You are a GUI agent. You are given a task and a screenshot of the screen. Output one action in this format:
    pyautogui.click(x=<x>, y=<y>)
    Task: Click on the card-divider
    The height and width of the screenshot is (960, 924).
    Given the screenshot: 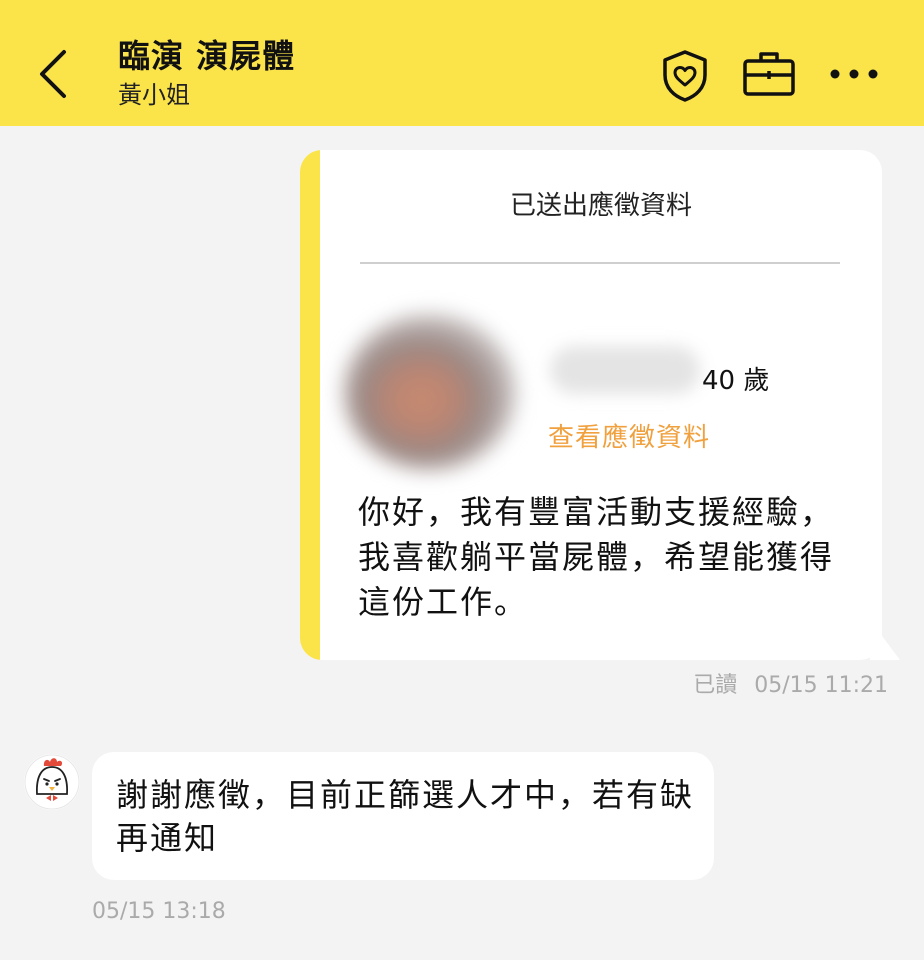 What is the action you would take?
    pyautogui.click(x=600, y=263)
    